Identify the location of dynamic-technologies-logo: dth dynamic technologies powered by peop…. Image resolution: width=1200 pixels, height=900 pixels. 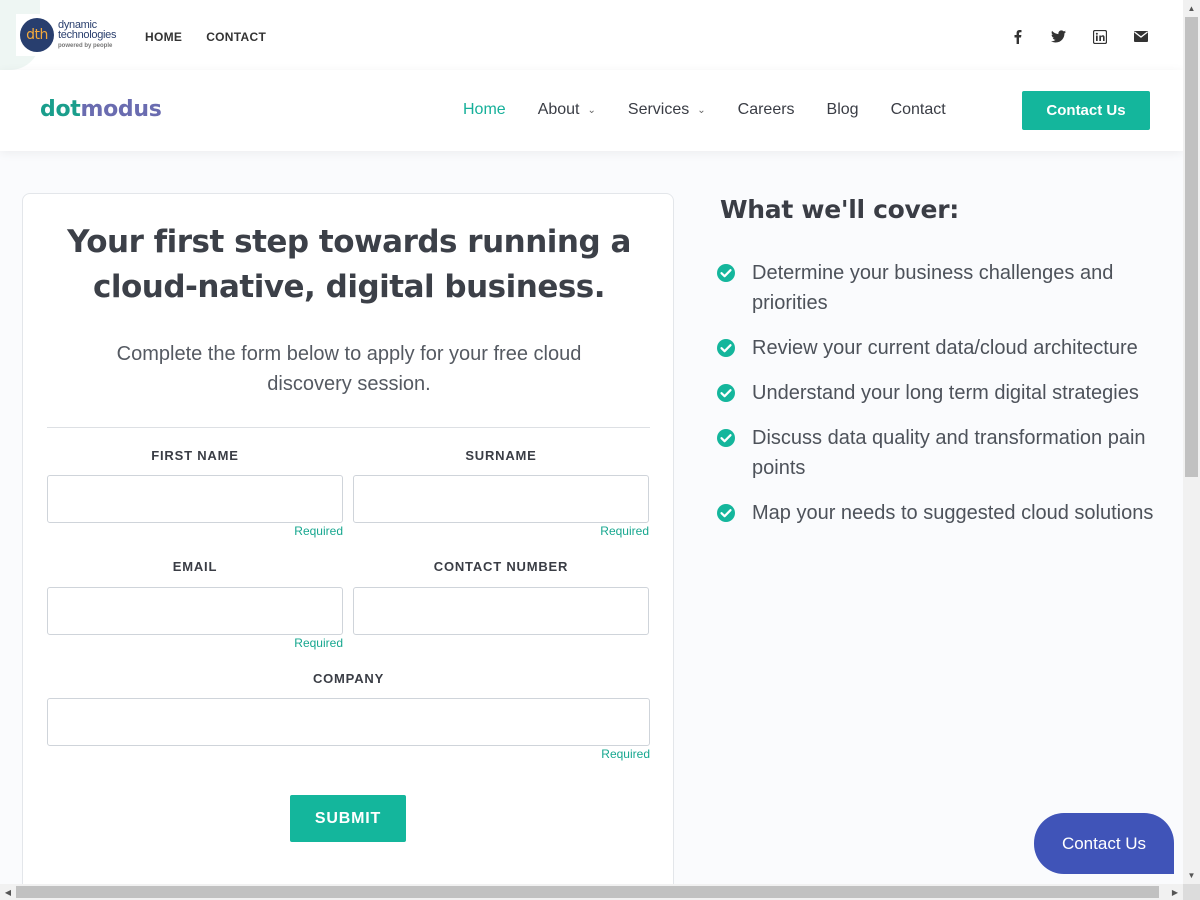
(72, 35).